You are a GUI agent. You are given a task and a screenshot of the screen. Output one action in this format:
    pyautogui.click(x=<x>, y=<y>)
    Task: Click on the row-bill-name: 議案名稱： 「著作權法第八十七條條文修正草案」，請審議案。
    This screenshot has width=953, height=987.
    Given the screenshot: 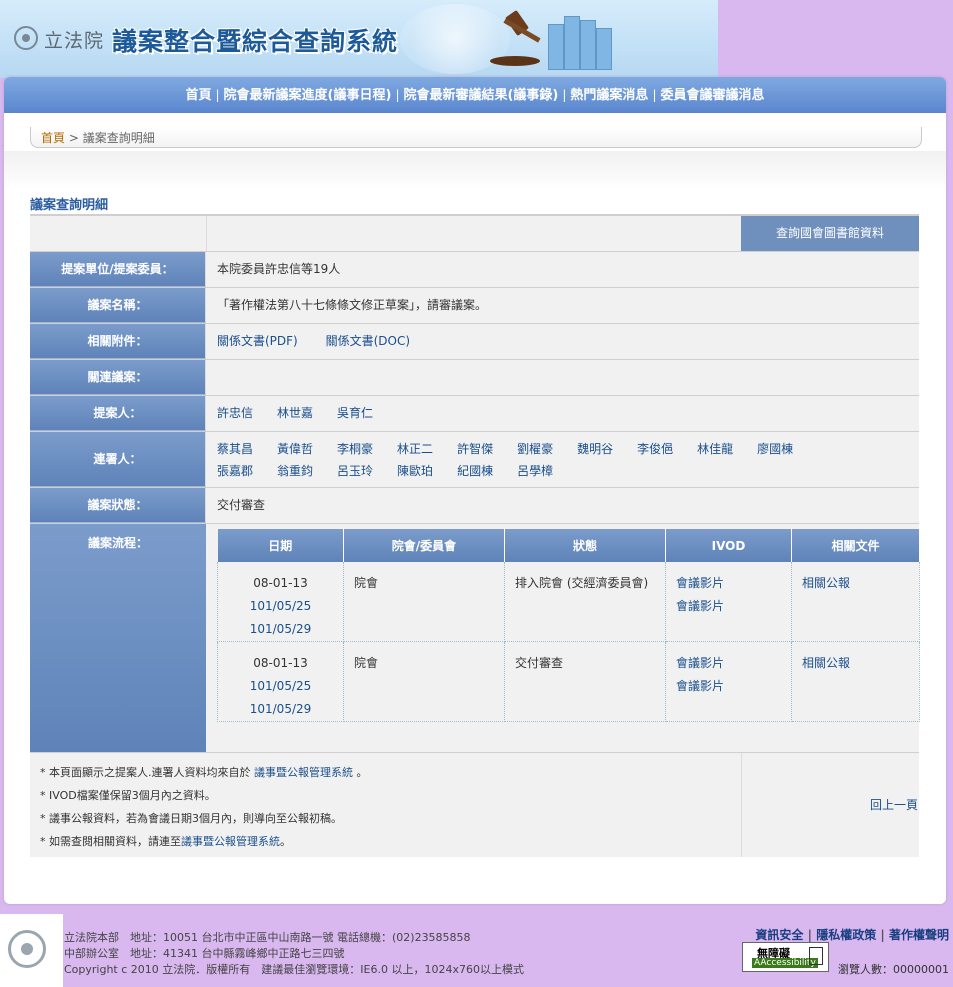 What is the action you would take?
    pyautogui.click(x=474, y=305)
    